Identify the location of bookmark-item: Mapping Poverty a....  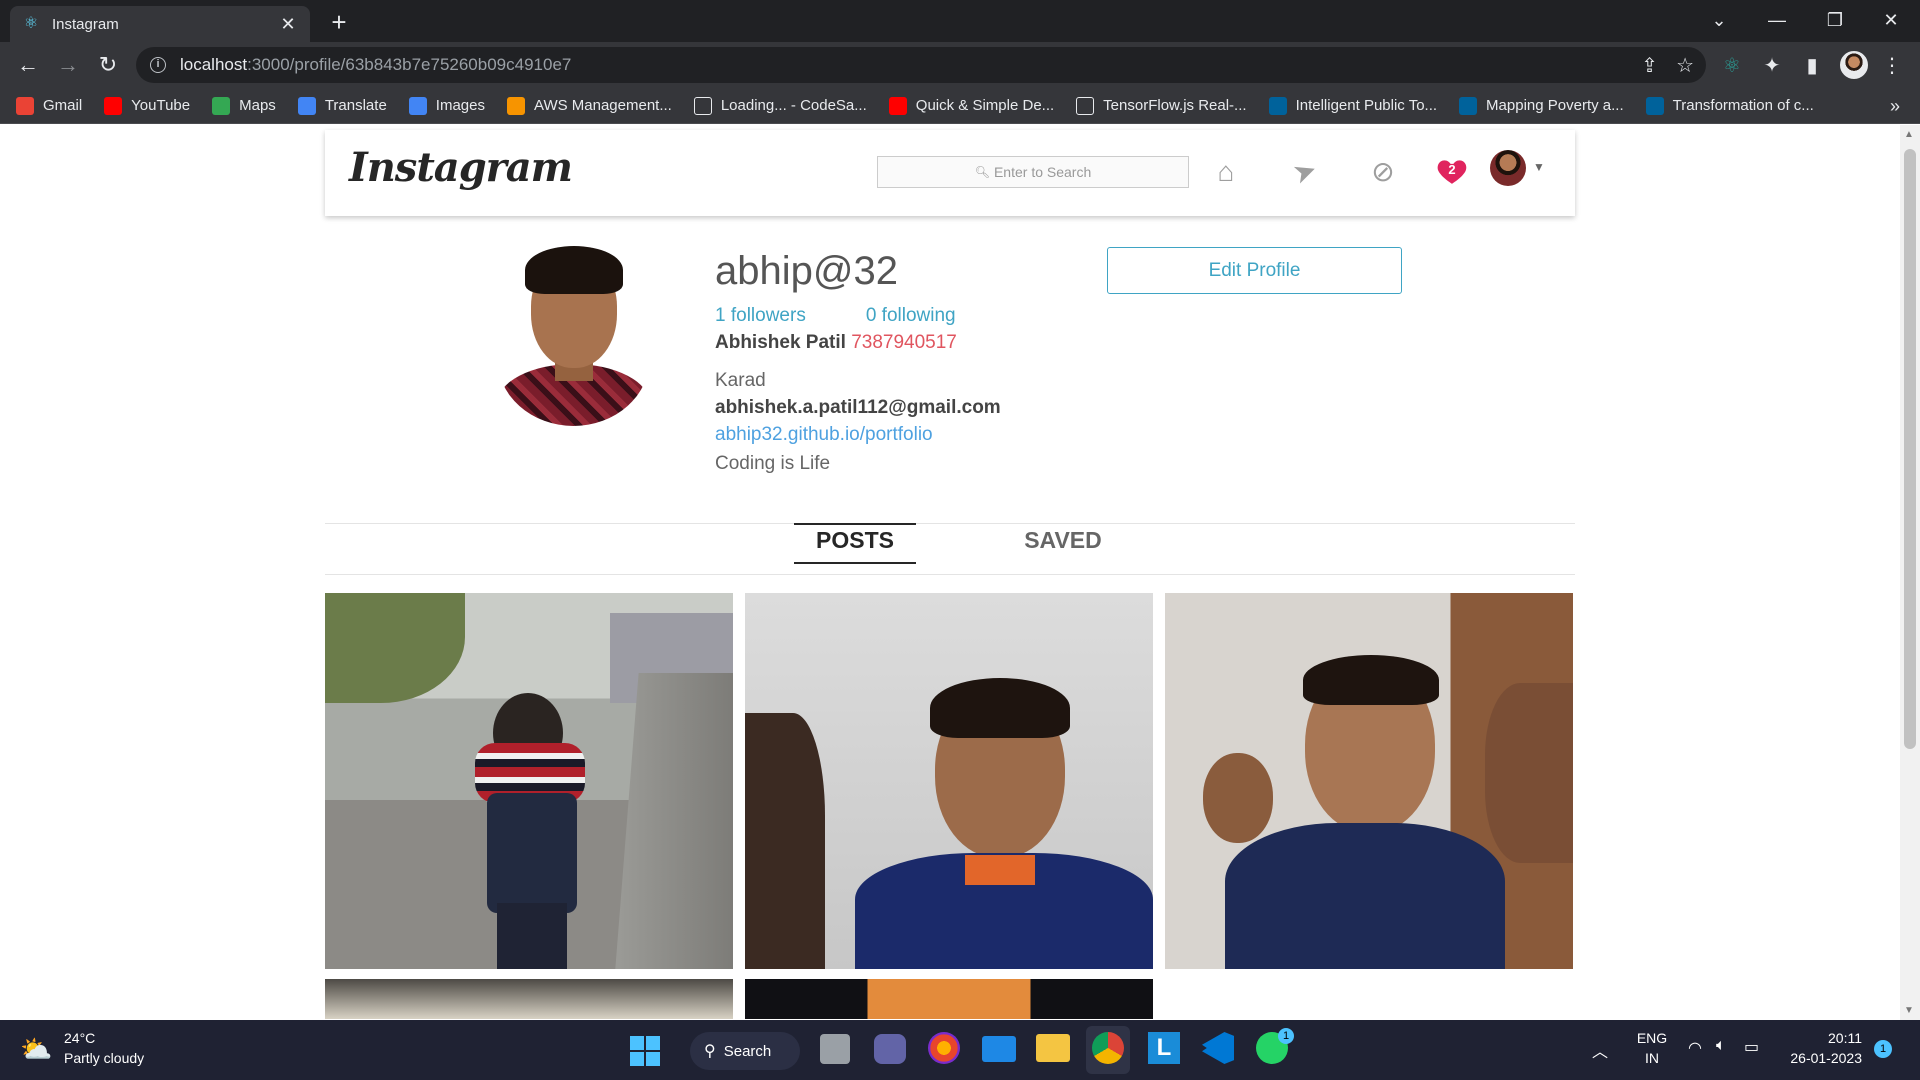
(1541, 105).